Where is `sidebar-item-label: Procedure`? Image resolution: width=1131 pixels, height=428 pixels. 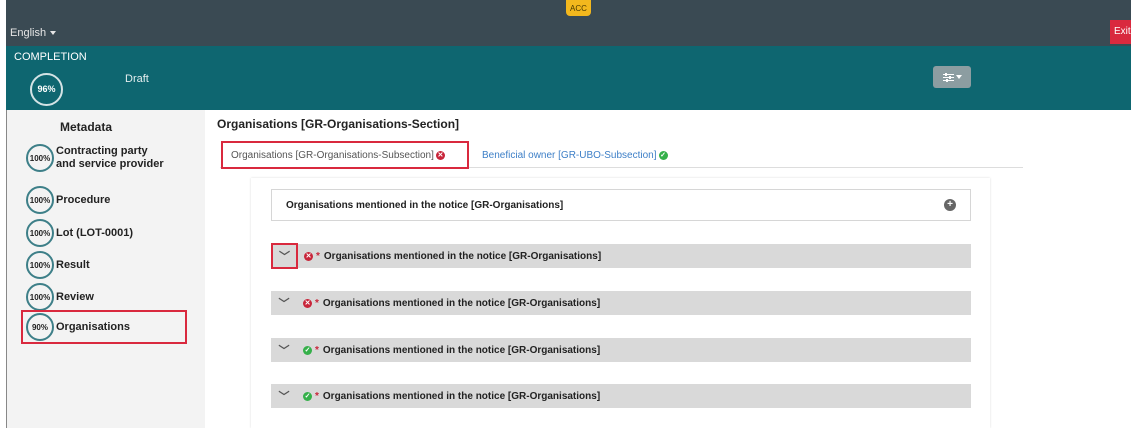 sidebar-item-label: Procedure is located at coordinates (83, 199).